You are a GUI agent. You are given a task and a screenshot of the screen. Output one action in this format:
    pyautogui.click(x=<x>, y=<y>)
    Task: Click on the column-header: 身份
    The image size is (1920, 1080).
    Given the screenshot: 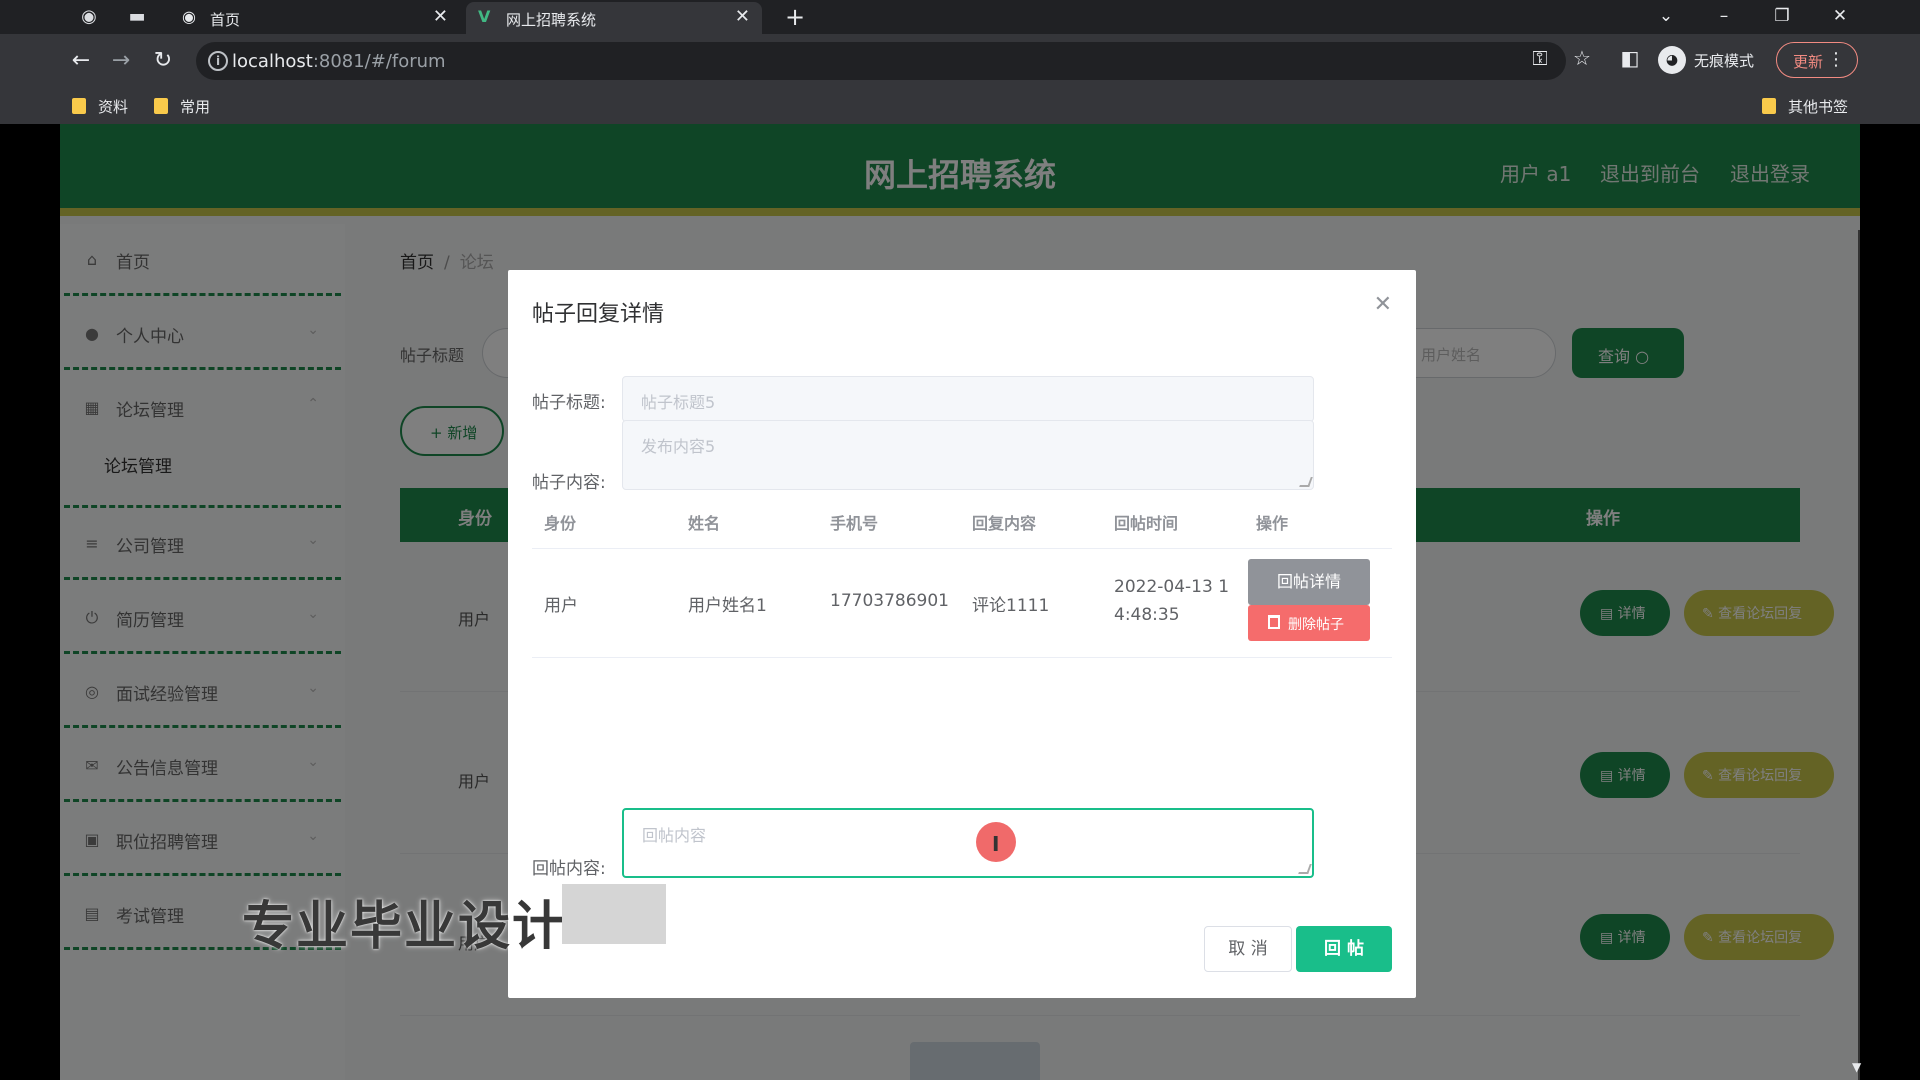 What is the action you would take?
    pyautogui.click(x=560, y=523)
    